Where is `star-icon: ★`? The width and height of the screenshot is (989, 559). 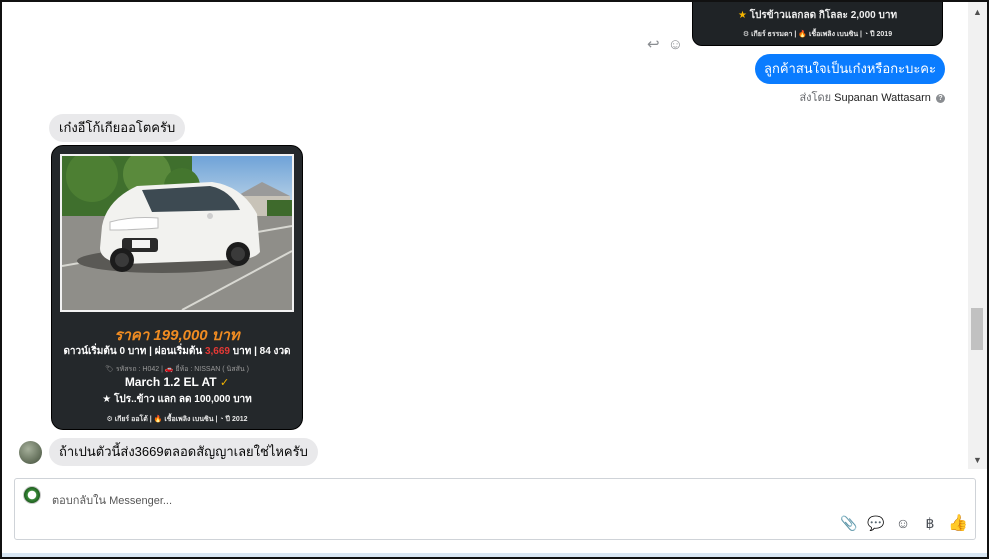 star-icon: ★ is located at coordinates (742, 15).